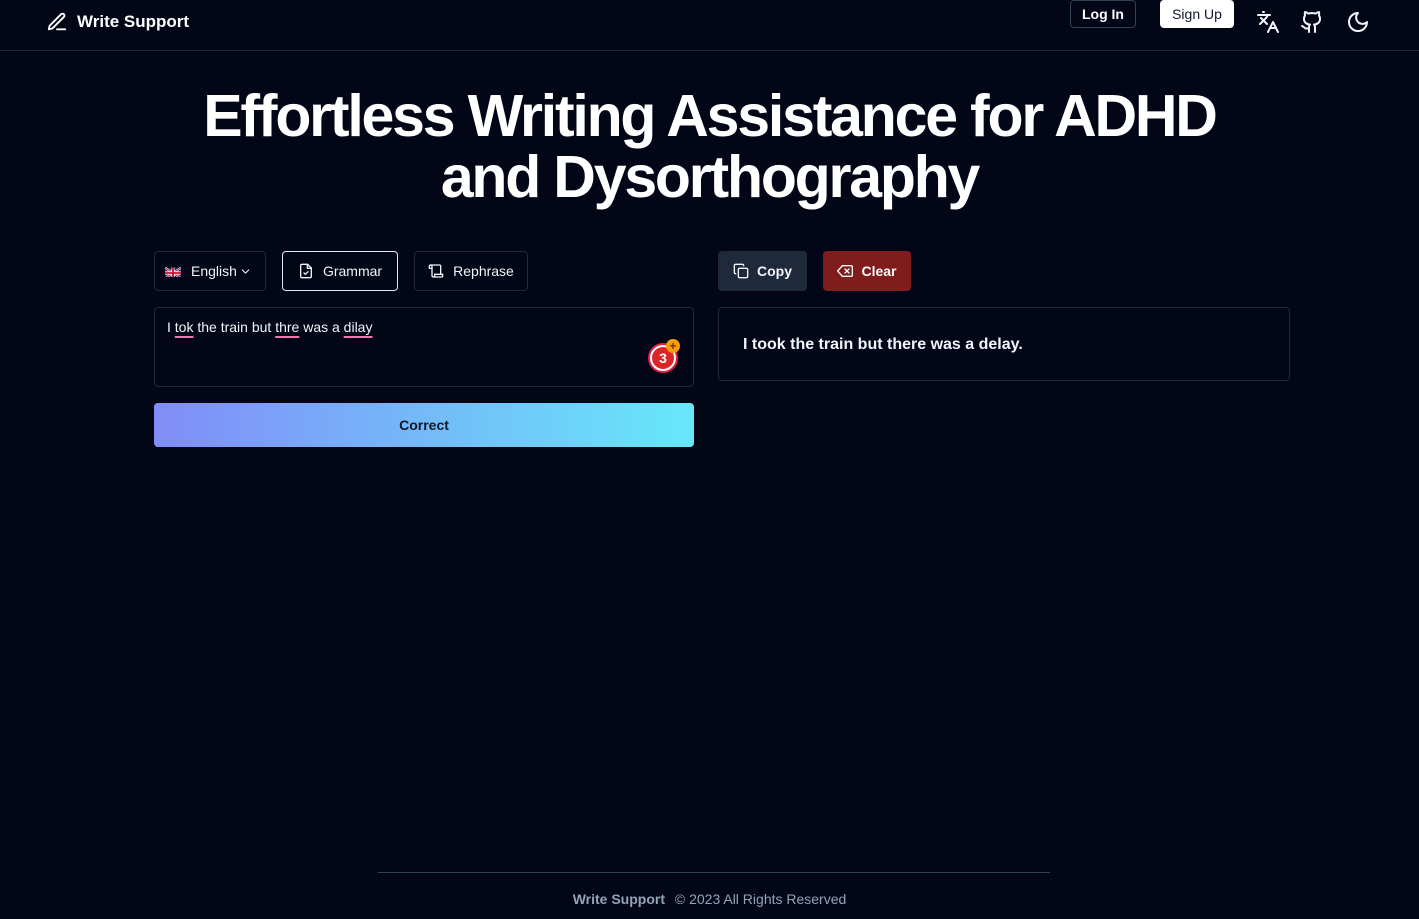 The image size is (1419, 919). I want to click on language-label: English, so click(214, 271).